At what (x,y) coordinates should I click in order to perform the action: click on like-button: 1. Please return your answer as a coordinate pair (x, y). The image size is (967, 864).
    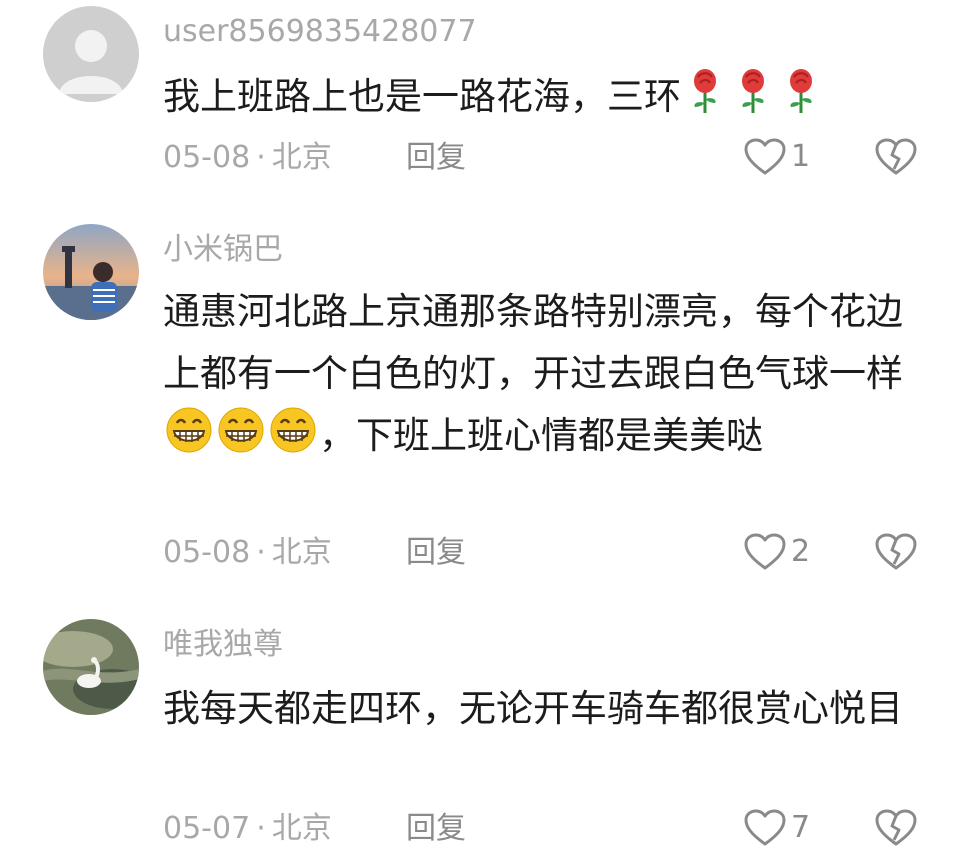
    Looking at the image, I should click on (776, 157).